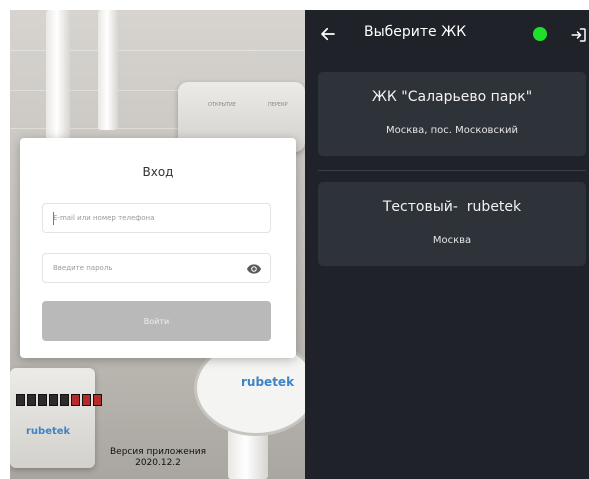 This screenshot has height=479, width=589. What do you see at coordinates (254, 269) in the screenshot?
I see `eye-icon` at bounding box center [254, 269].